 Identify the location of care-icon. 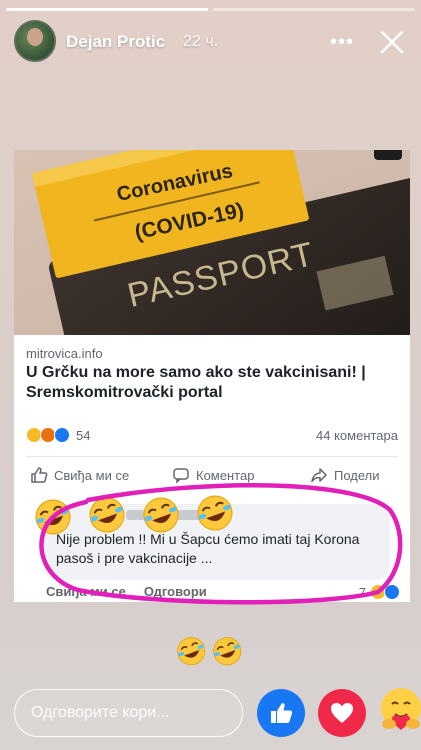
(401, 709).